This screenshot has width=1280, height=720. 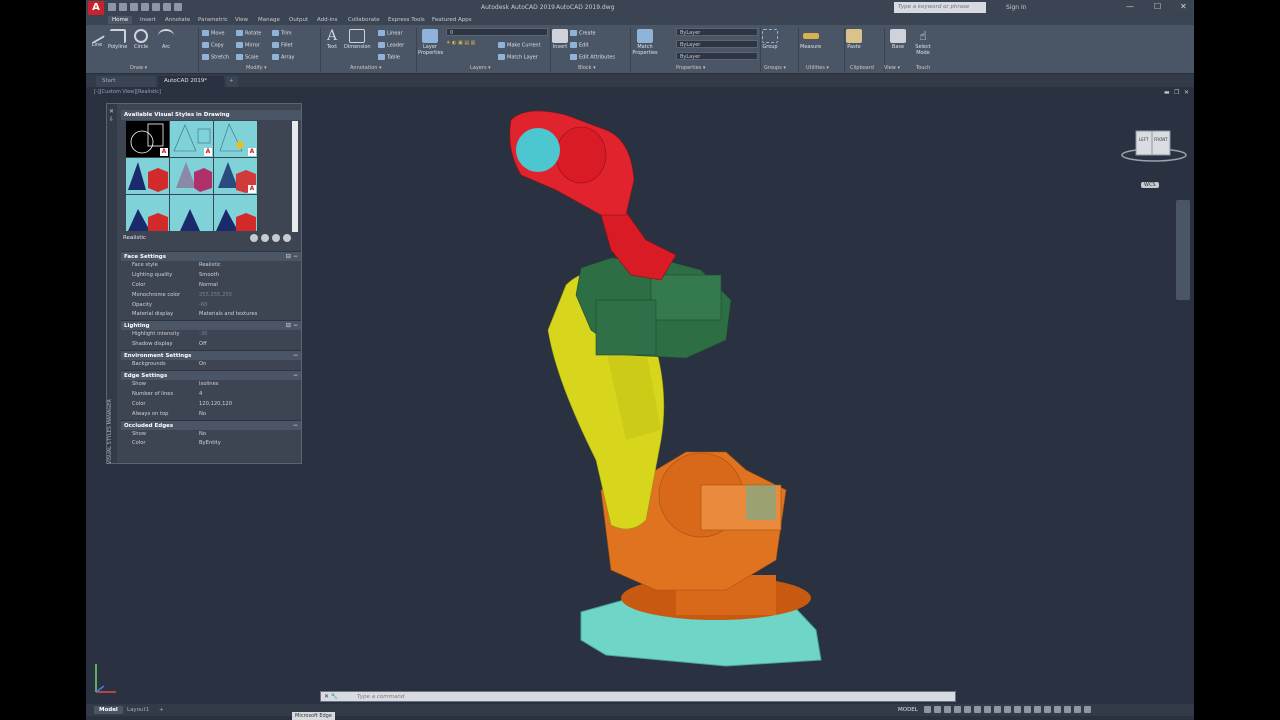 What do you see at coordinates (139, 433) in the screenshot?
I see `prop-key: Show` at bounding box center [139, 433].